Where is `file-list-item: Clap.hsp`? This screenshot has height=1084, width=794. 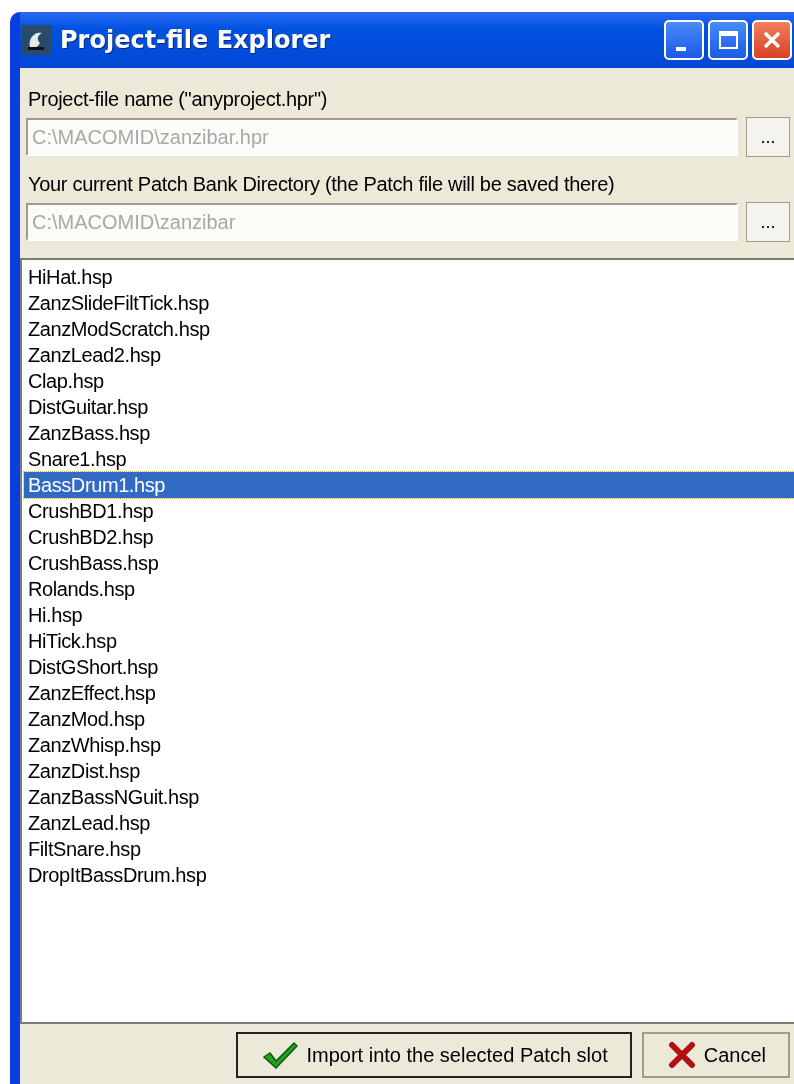
file-list-item: Clap.hsp is located at coordinates (409, 381).